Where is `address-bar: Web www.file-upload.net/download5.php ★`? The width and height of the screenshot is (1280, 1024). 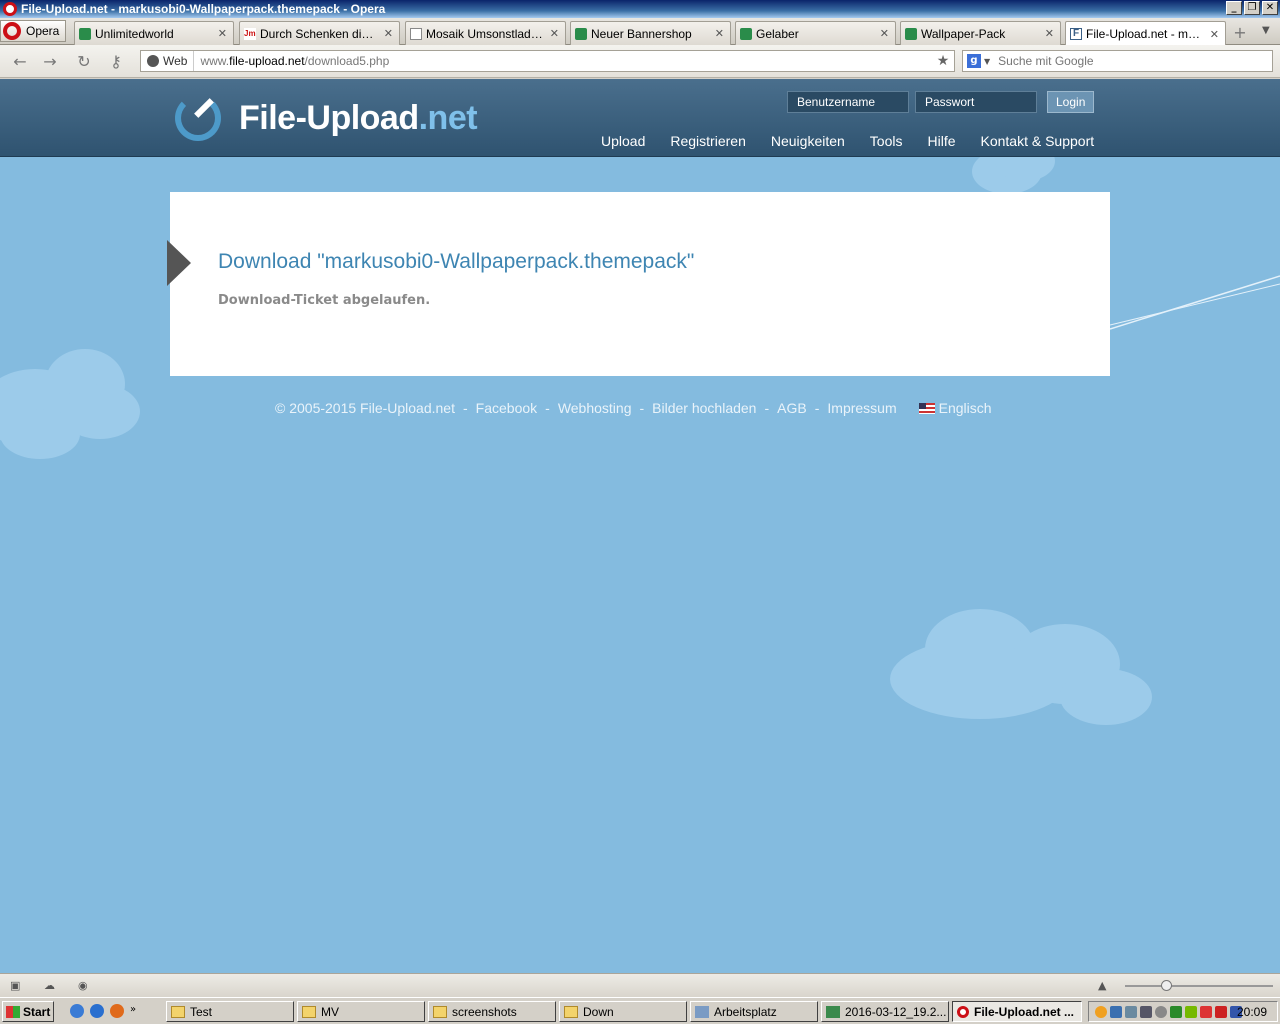
address-bar: Web www.file-upload.net/download5.php ★ is located at coordinates (547, 61).